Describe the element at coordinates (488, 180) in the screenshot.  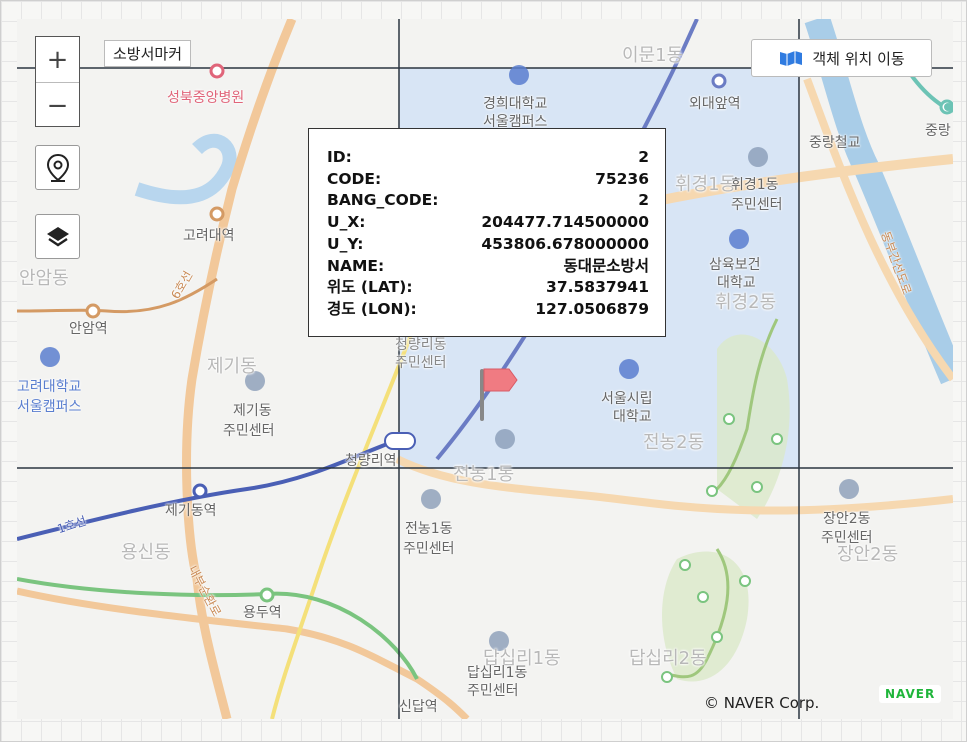
I see `popup-row: CODE: 75236` at that location.